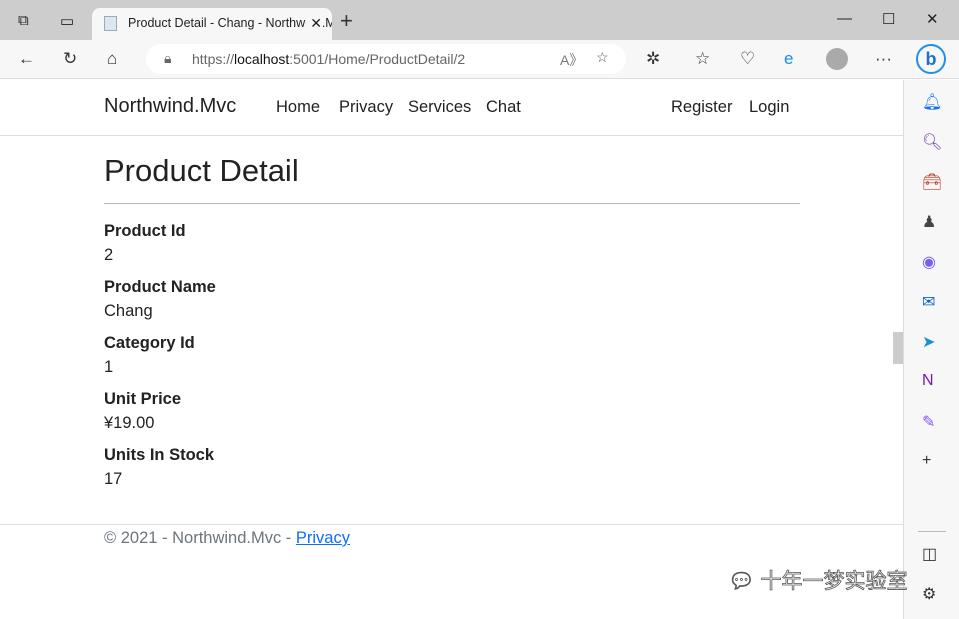  I want to click on edge-sidebar: 🔔︎ 🔍︎ 🧰︎ ♟ ◉ ✉ ➤ N ✎ + ◫ ⚙, so click(931, 349).